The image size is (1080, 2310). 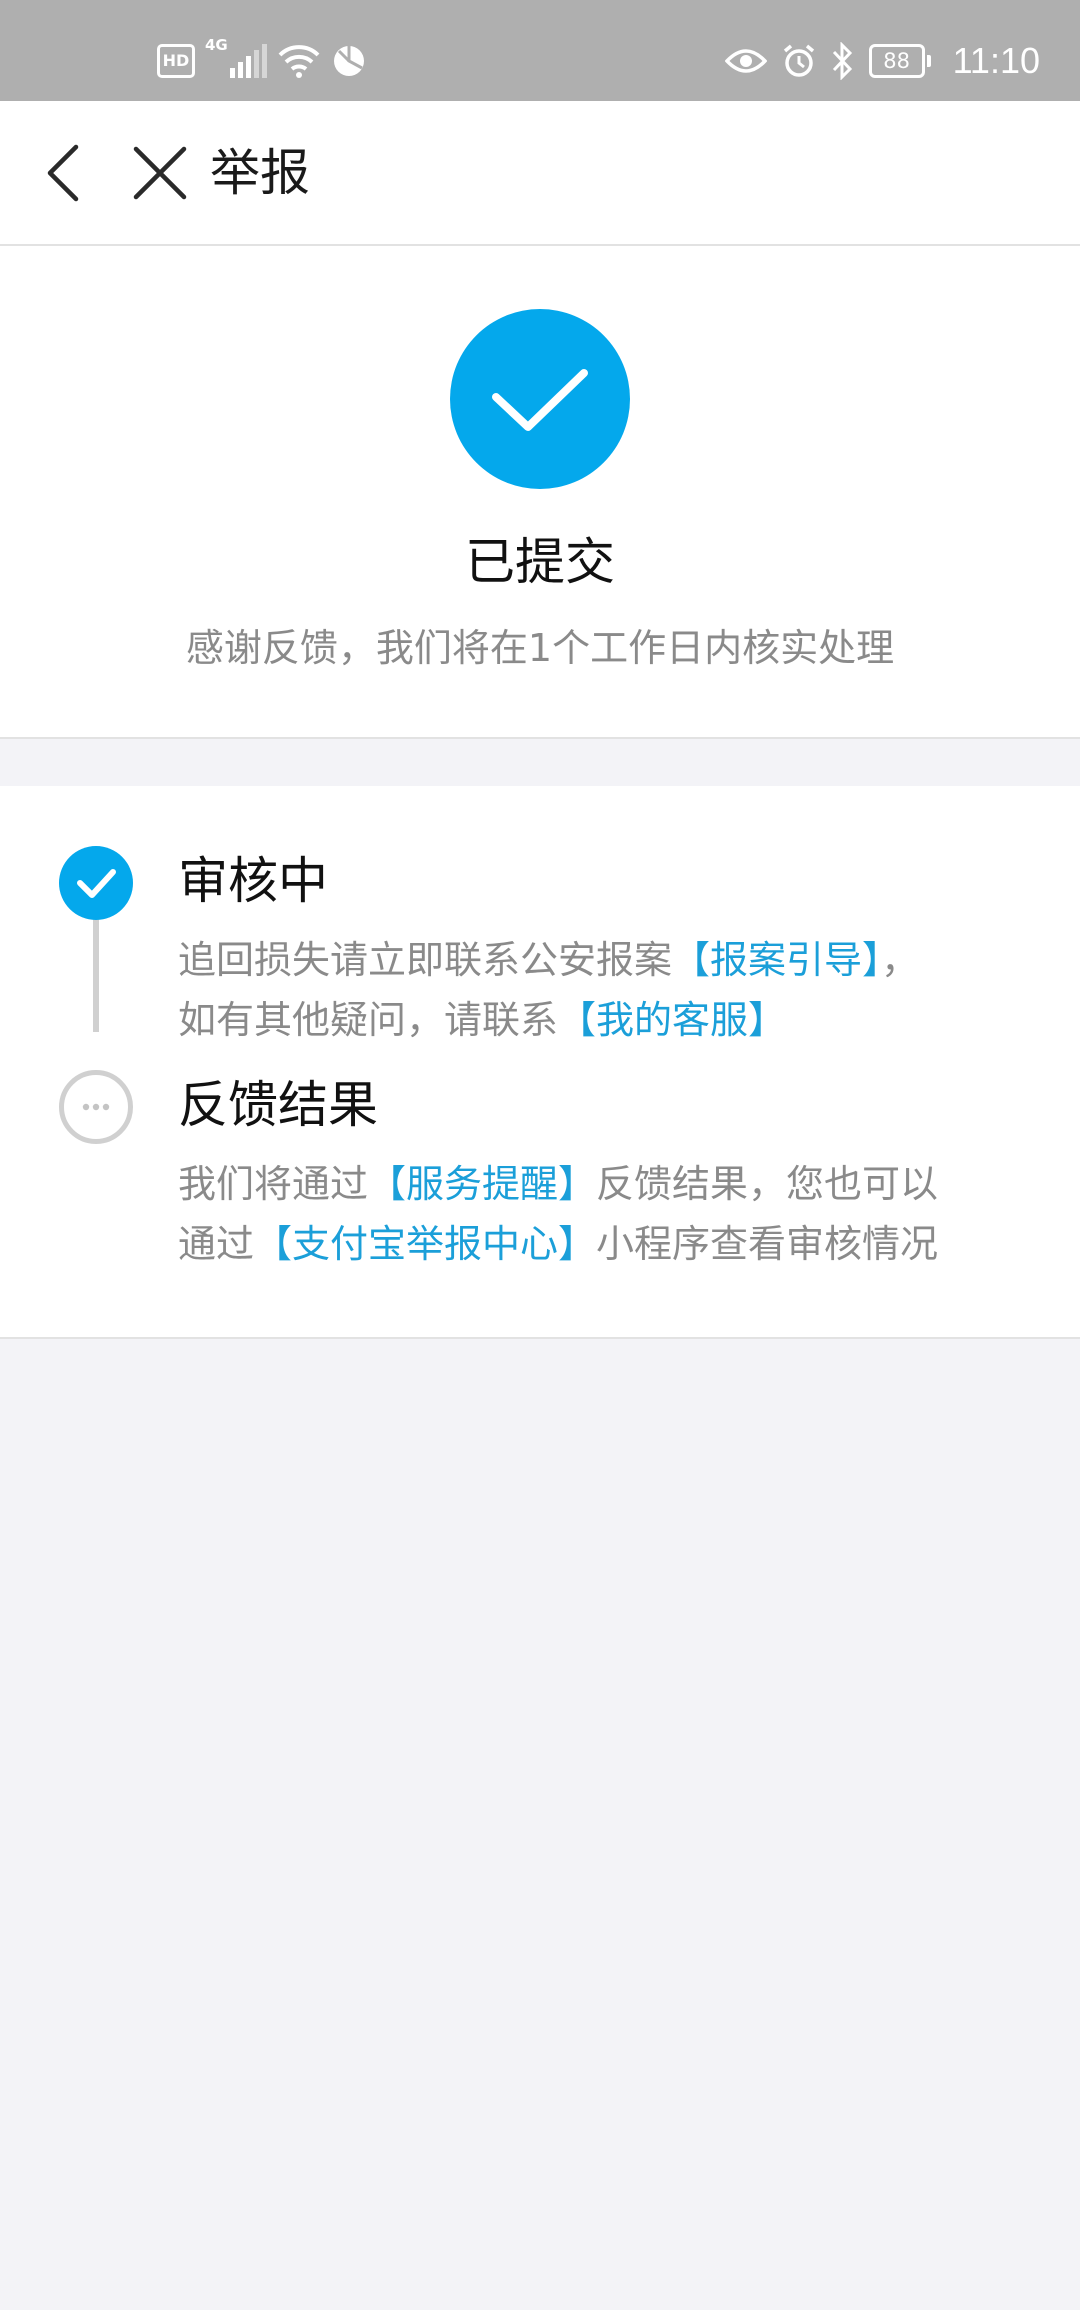 What do you see at coordinates (160, 173) in the screenshot?
I see `close-icon` at bounding box center [160, 173].